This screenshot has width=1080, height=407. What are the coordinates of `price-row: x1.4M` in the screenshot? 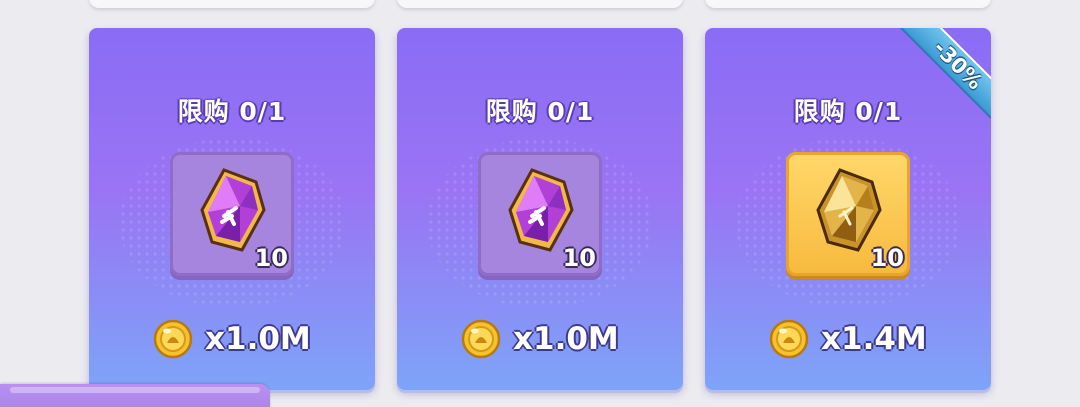 It's located at (848, 339).